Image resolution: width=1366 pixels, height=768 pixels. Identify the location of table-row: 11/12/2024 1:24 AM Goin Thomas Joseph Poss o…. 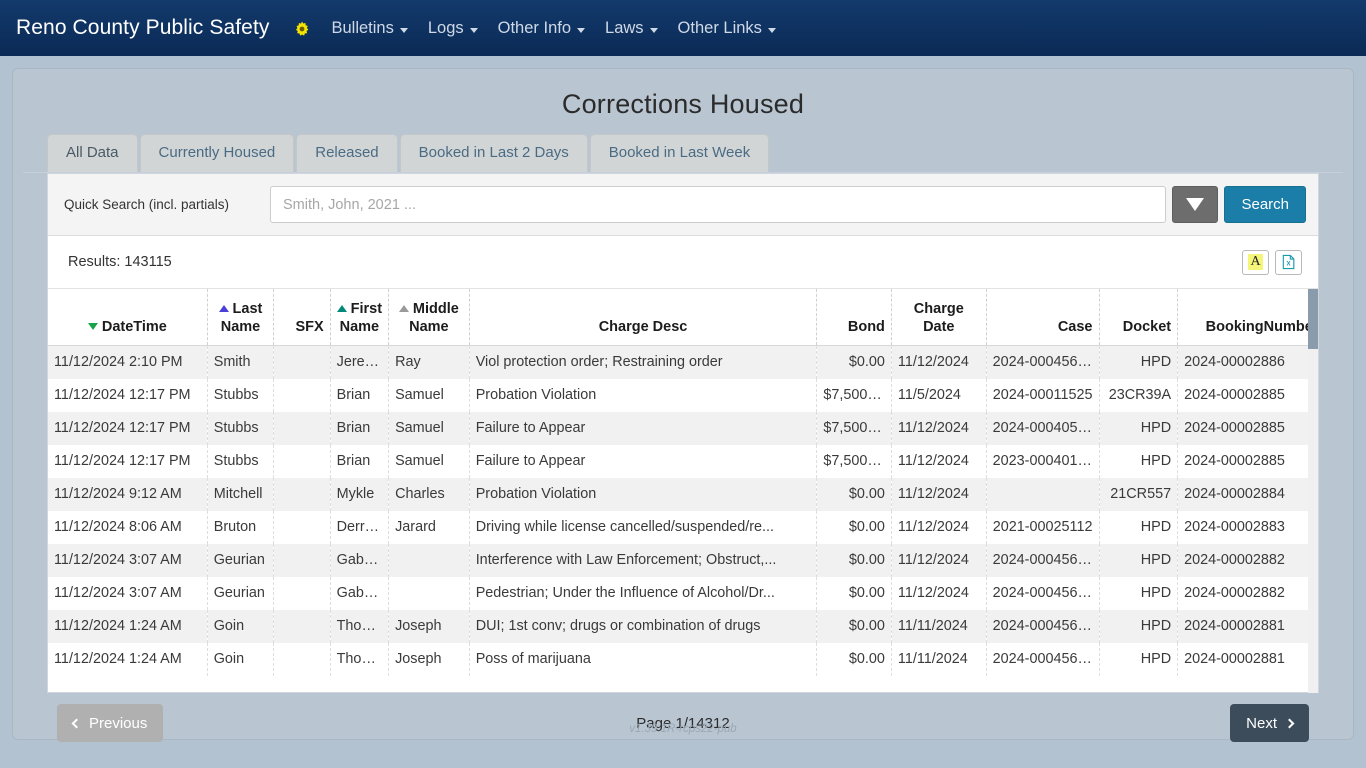
(683, 659).